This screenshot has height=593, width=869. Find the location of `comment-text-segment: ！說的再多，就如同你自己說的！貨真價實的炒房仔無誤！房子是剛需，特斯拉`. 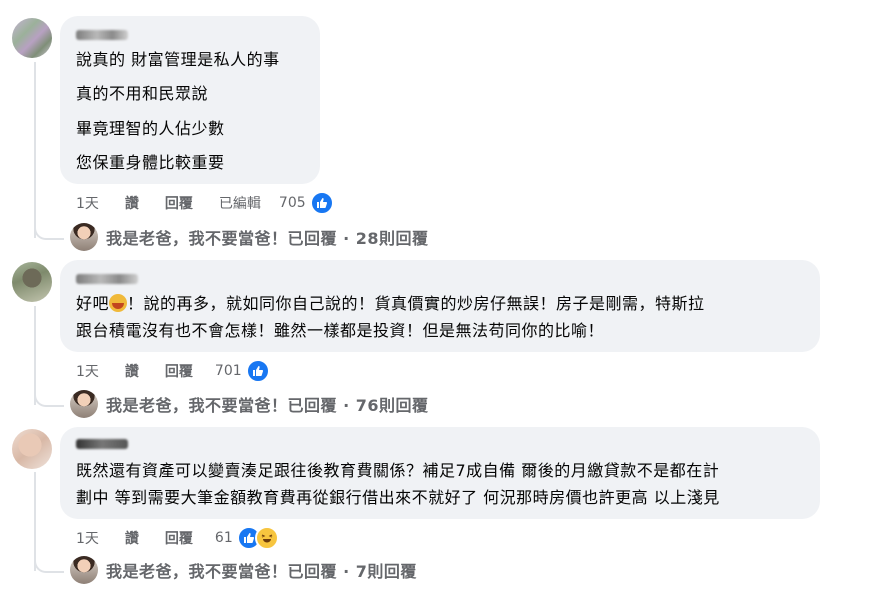

comment-text-segment: ！說的再多，就如同你自己說的！貨真價實的炒房仔無誤！房子是剛需，特斯拉 is located at coordinates (416, 303).